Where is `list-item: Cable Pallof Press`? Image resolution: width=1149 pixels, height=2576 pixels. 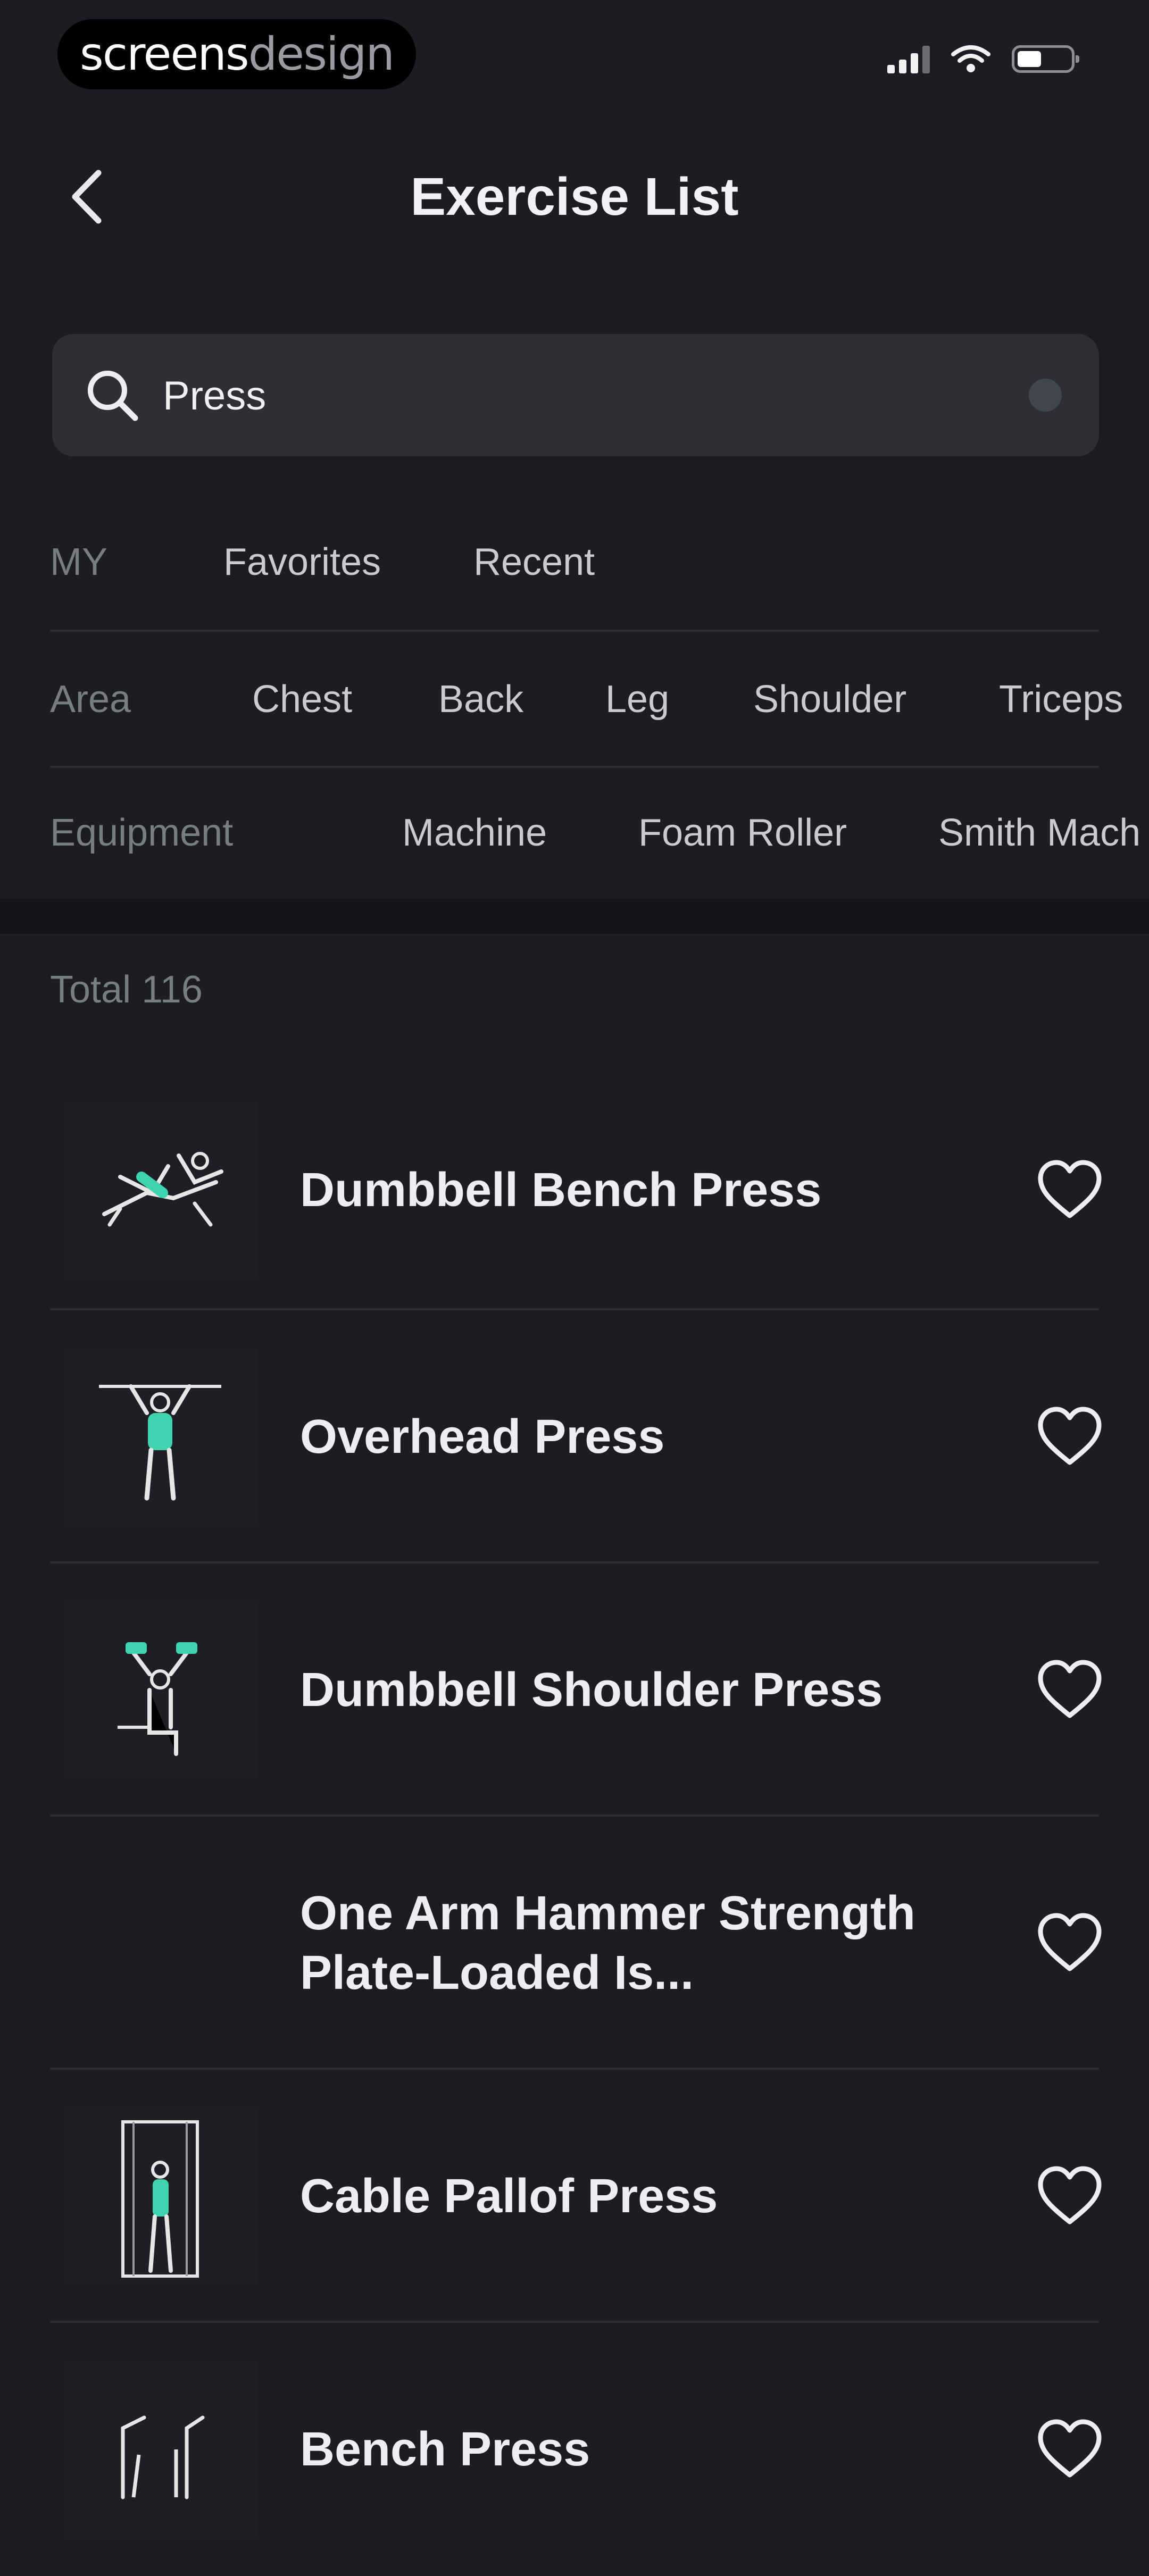 list-item: Cable Pallof Press is located at coordinates (574, 2196).